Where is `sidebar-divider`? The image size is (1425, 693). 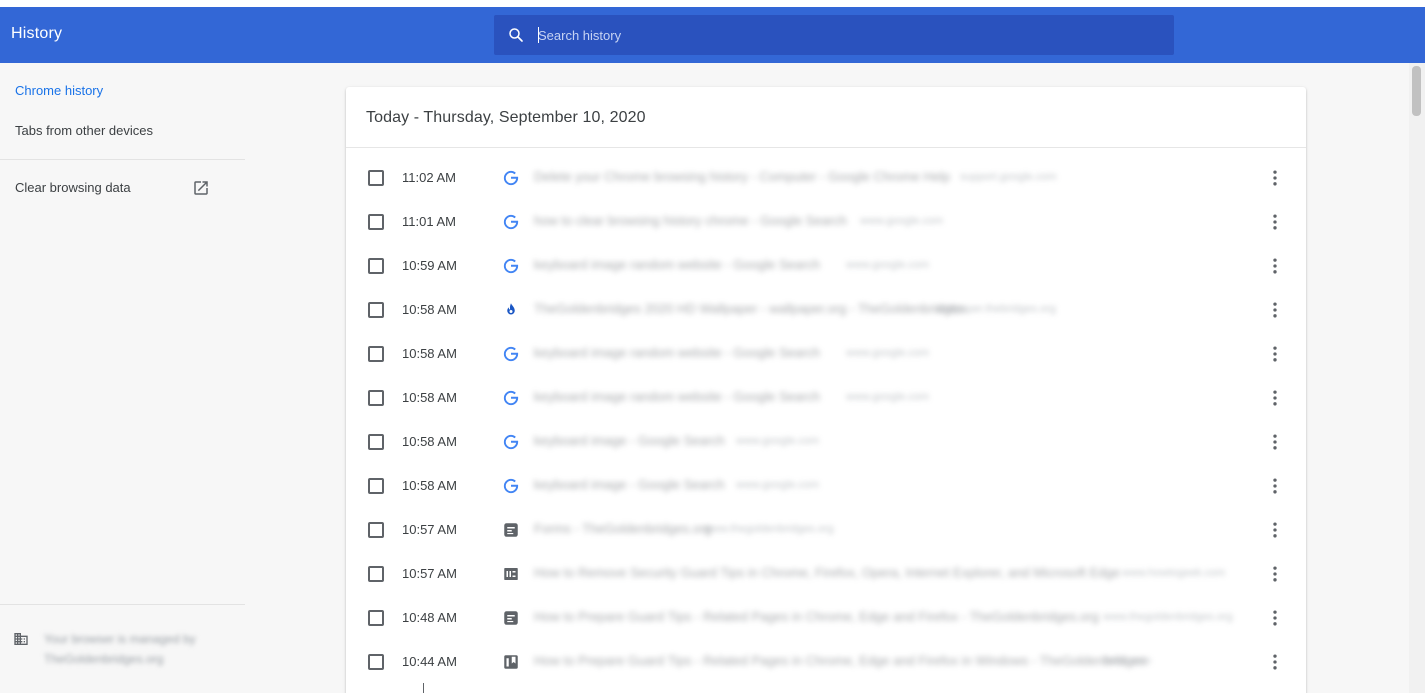
sidebar-divider is located at coordinates (122, 159).